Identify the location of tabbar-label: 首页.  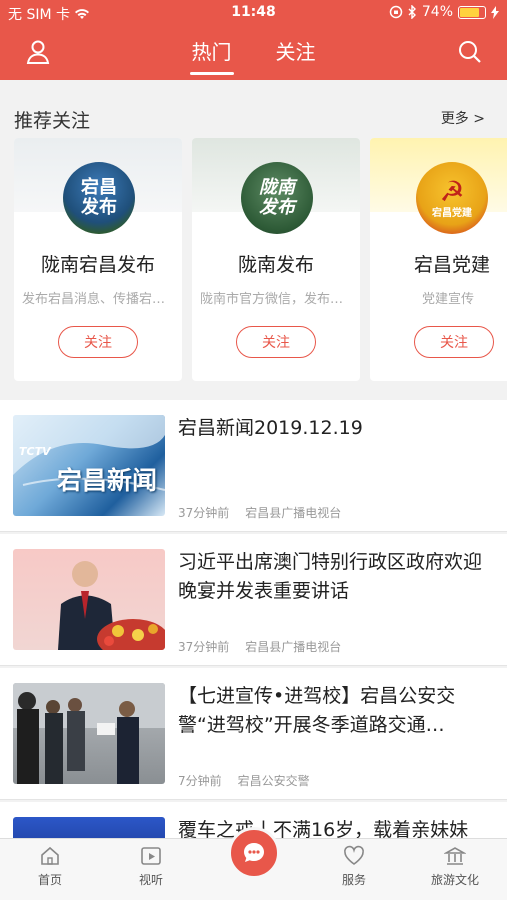
(49, 880).